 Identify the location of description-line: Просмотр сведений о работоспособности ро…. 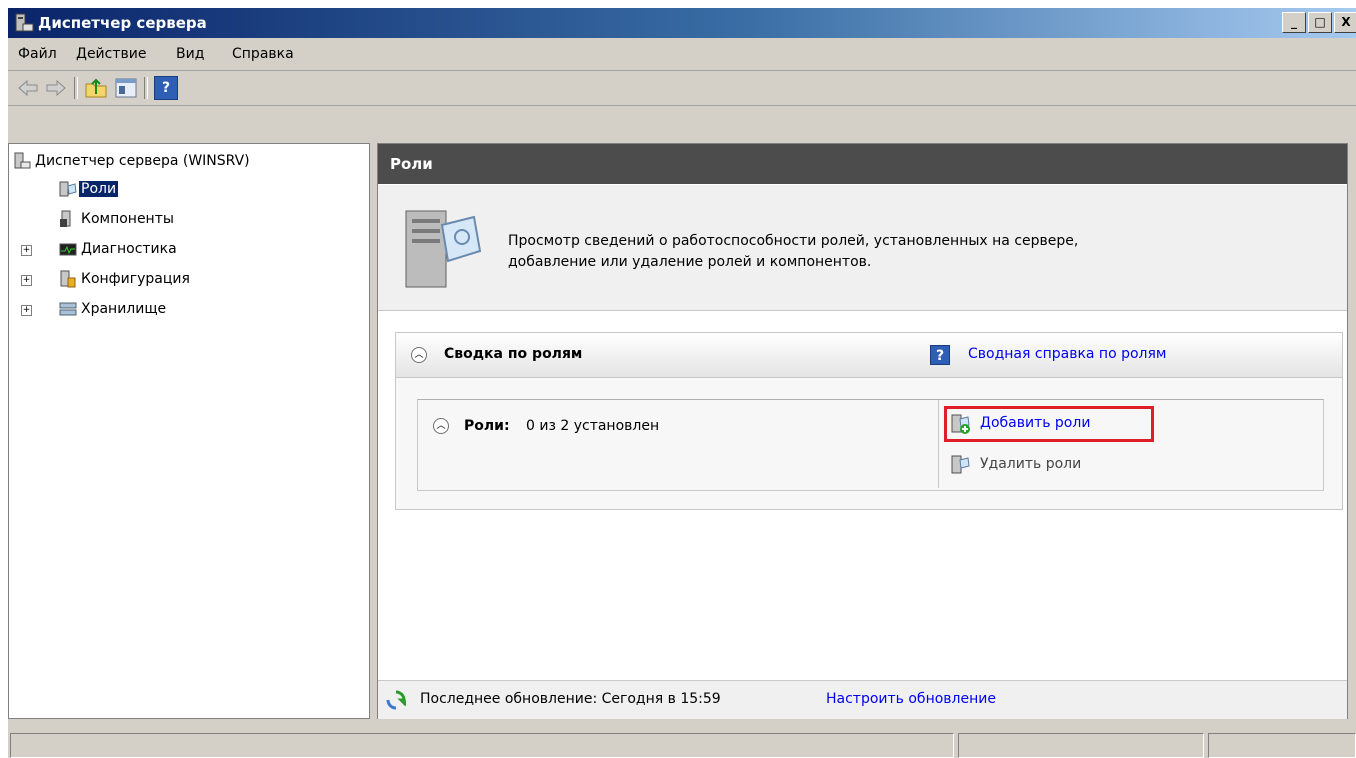
(793, 241).